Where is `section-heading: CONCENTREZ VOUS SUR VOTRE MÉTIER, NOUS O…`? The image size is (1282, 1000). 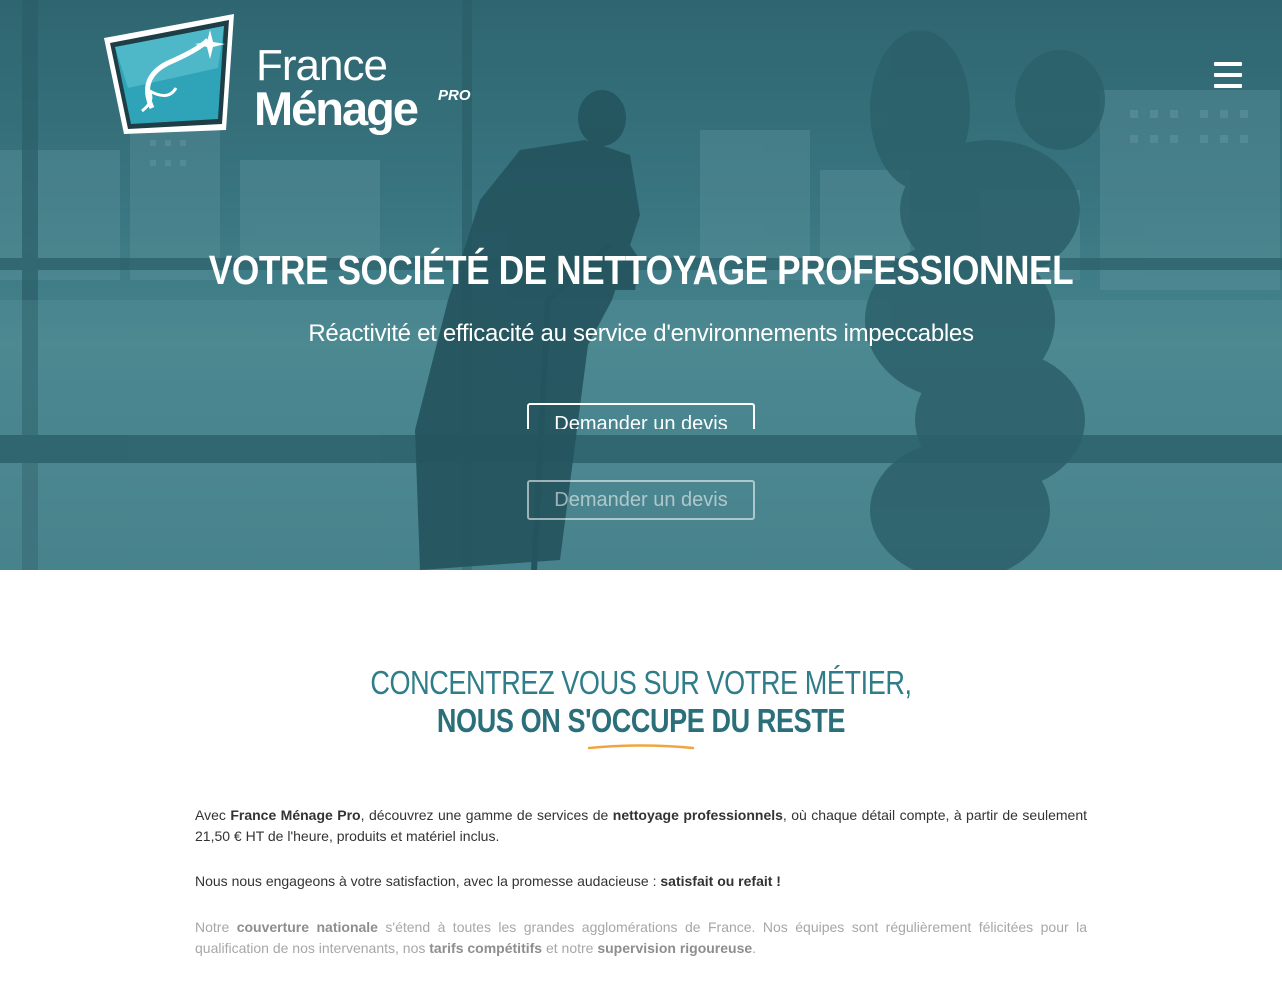 section-heading: CONCENTREZ VOUS SUR VOTRE MÉTIER, NOUS O… is located at coordinates (641, 701).